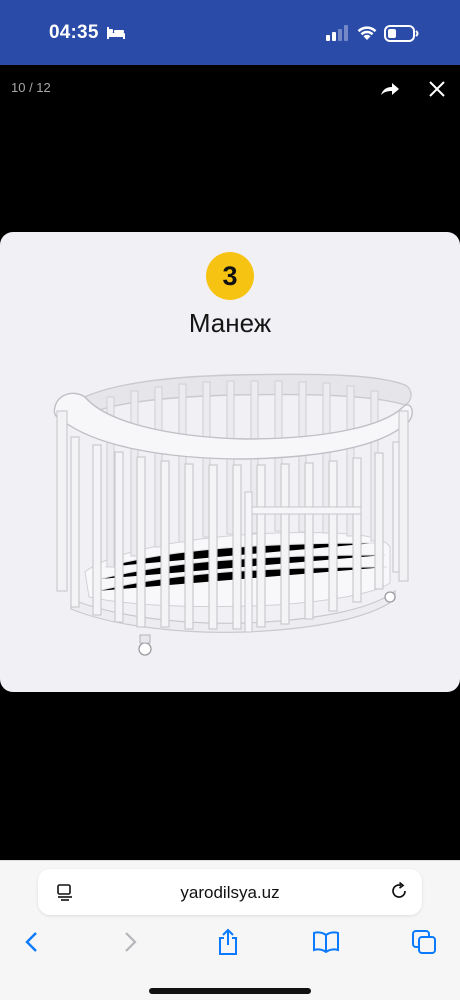 Image resolution: width=460 pixels, height=1000 pixels. I want to click on tabs-icon, so click(424, 942).